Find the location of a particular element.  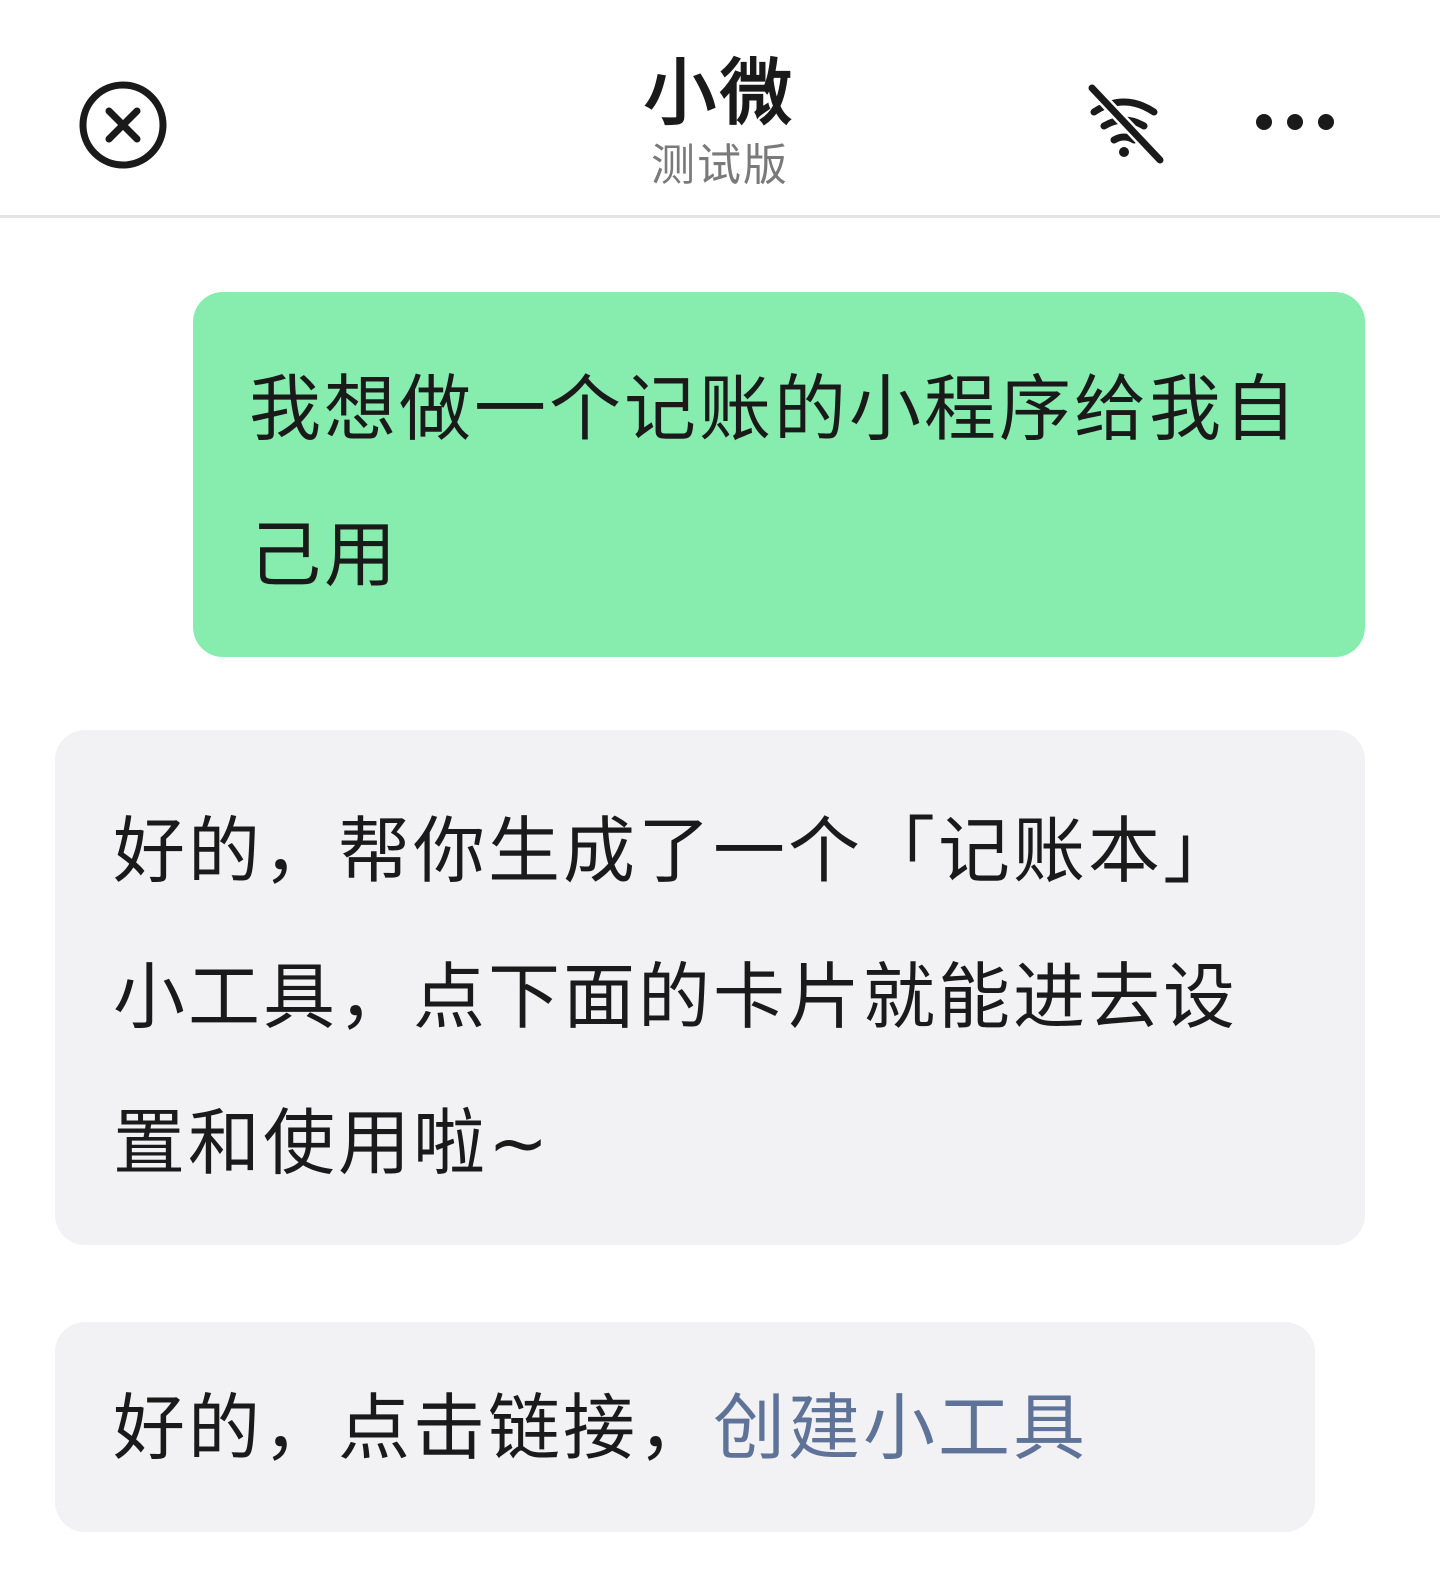

close-circle-icon is located at coordinates (123, 125).